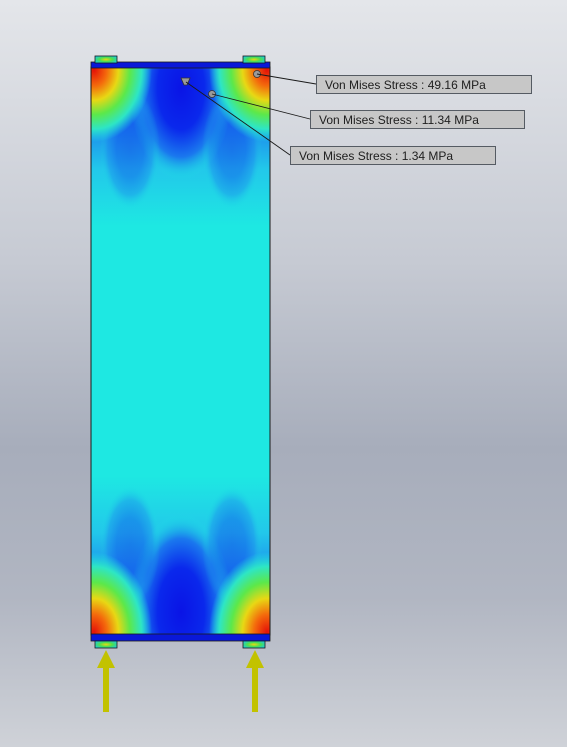 This screenshot has width=567, height=747. I want to click on load-arrow-right-icon, so click(255, 681).